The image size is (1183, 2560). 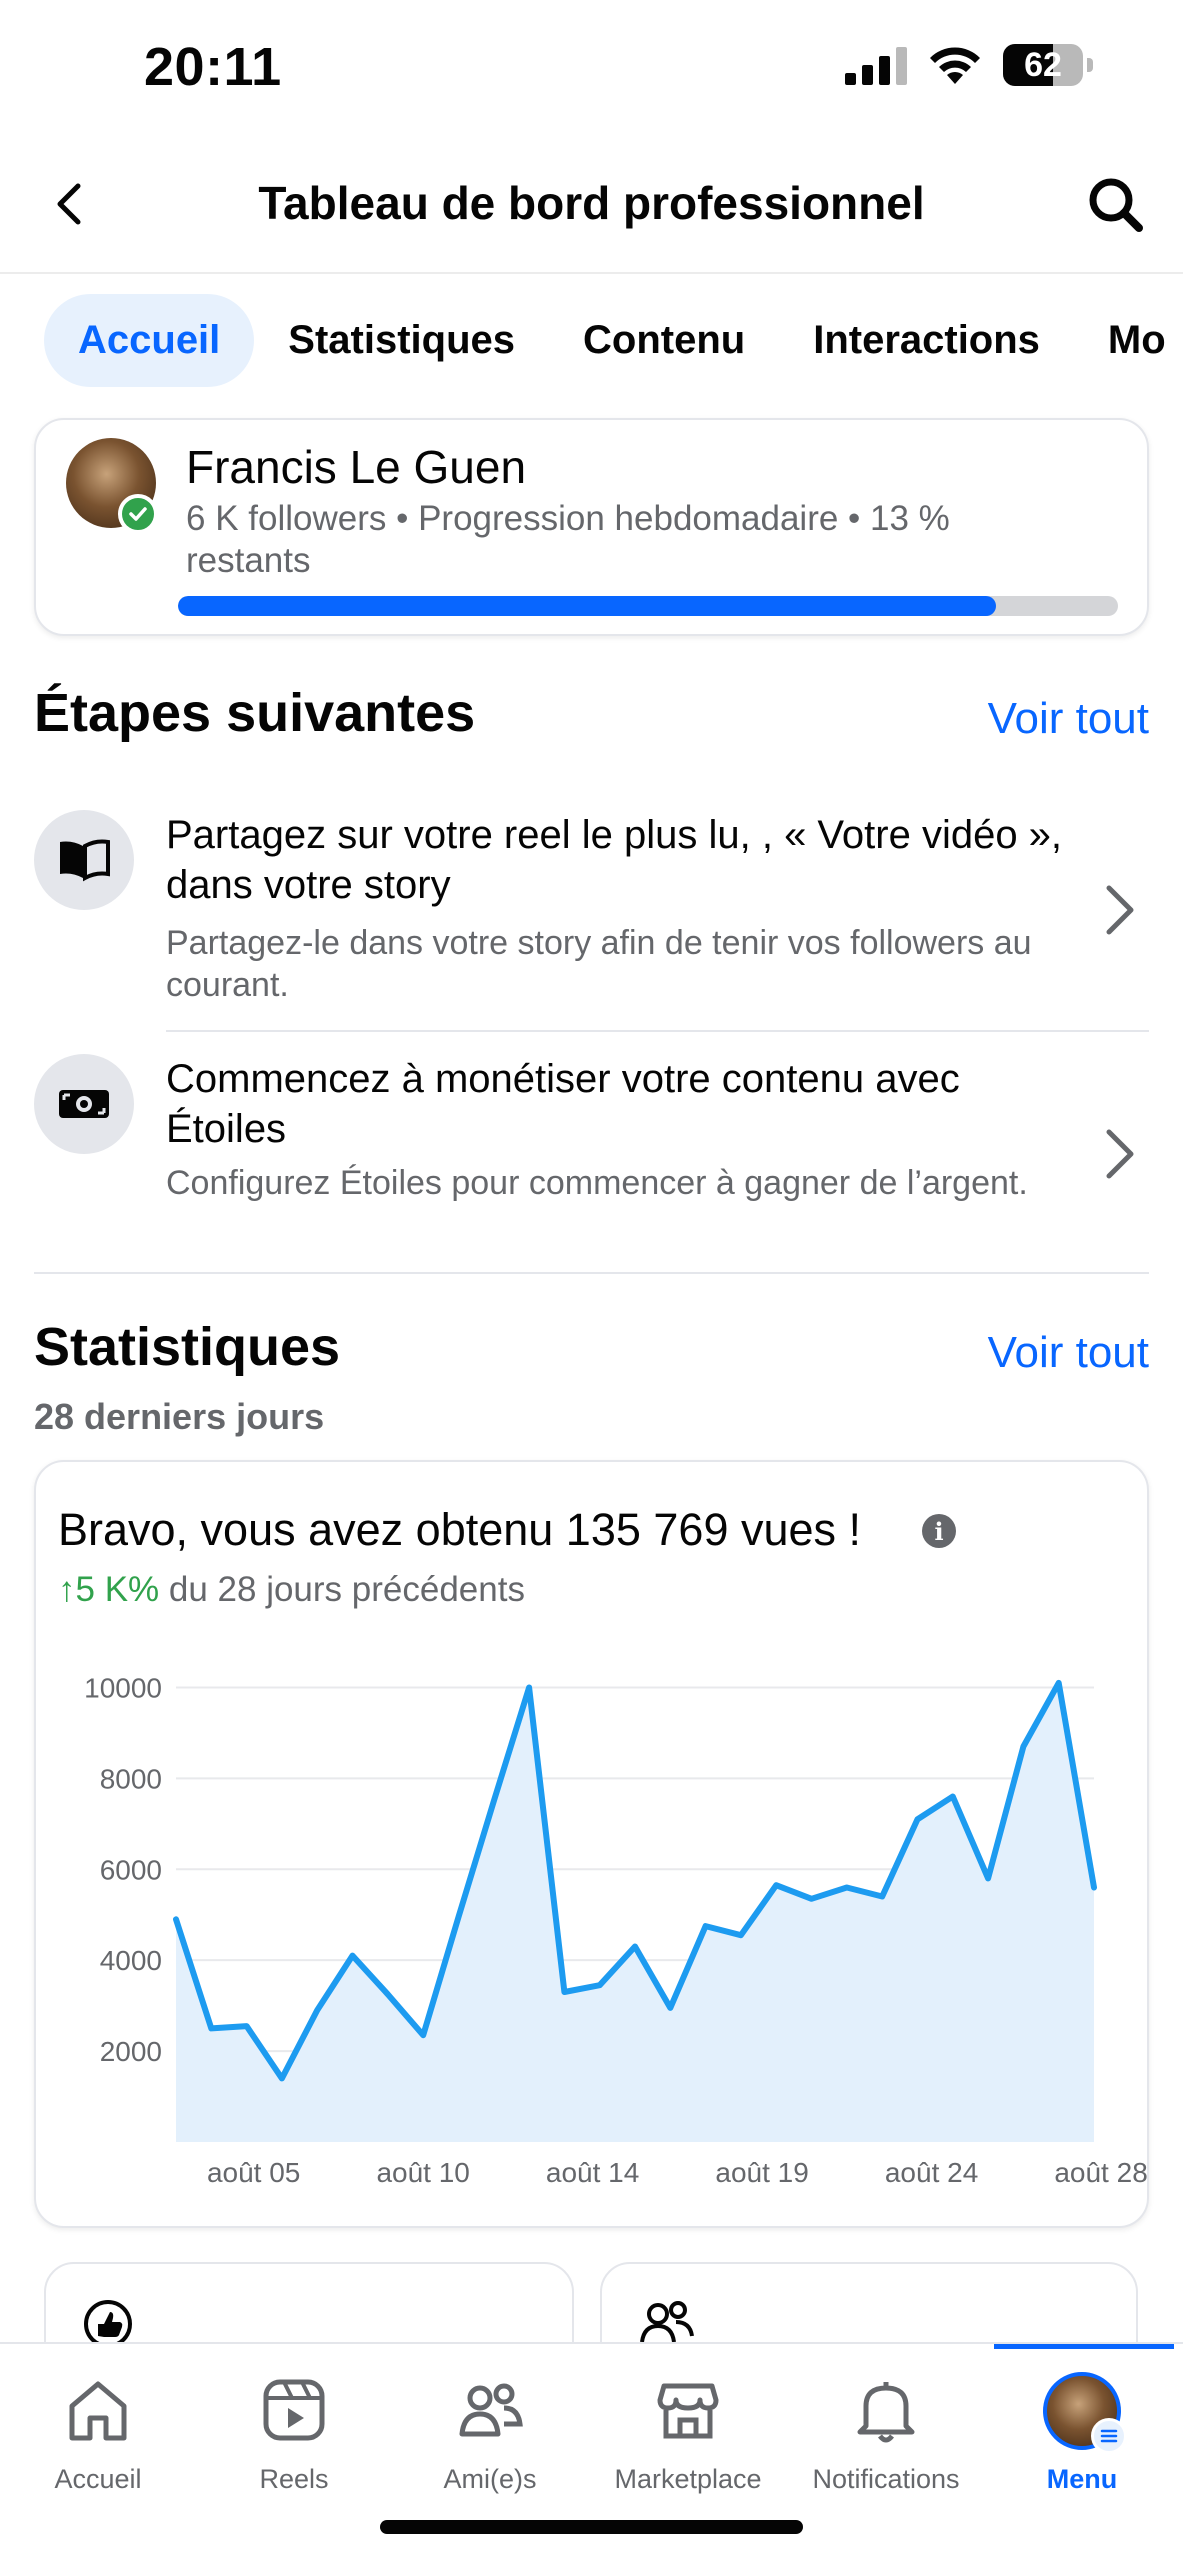 What do you see at coordinates (886, 2479) in the screenshot?
I see `nav-label: Notifications` at bounding box center [886, 2479].